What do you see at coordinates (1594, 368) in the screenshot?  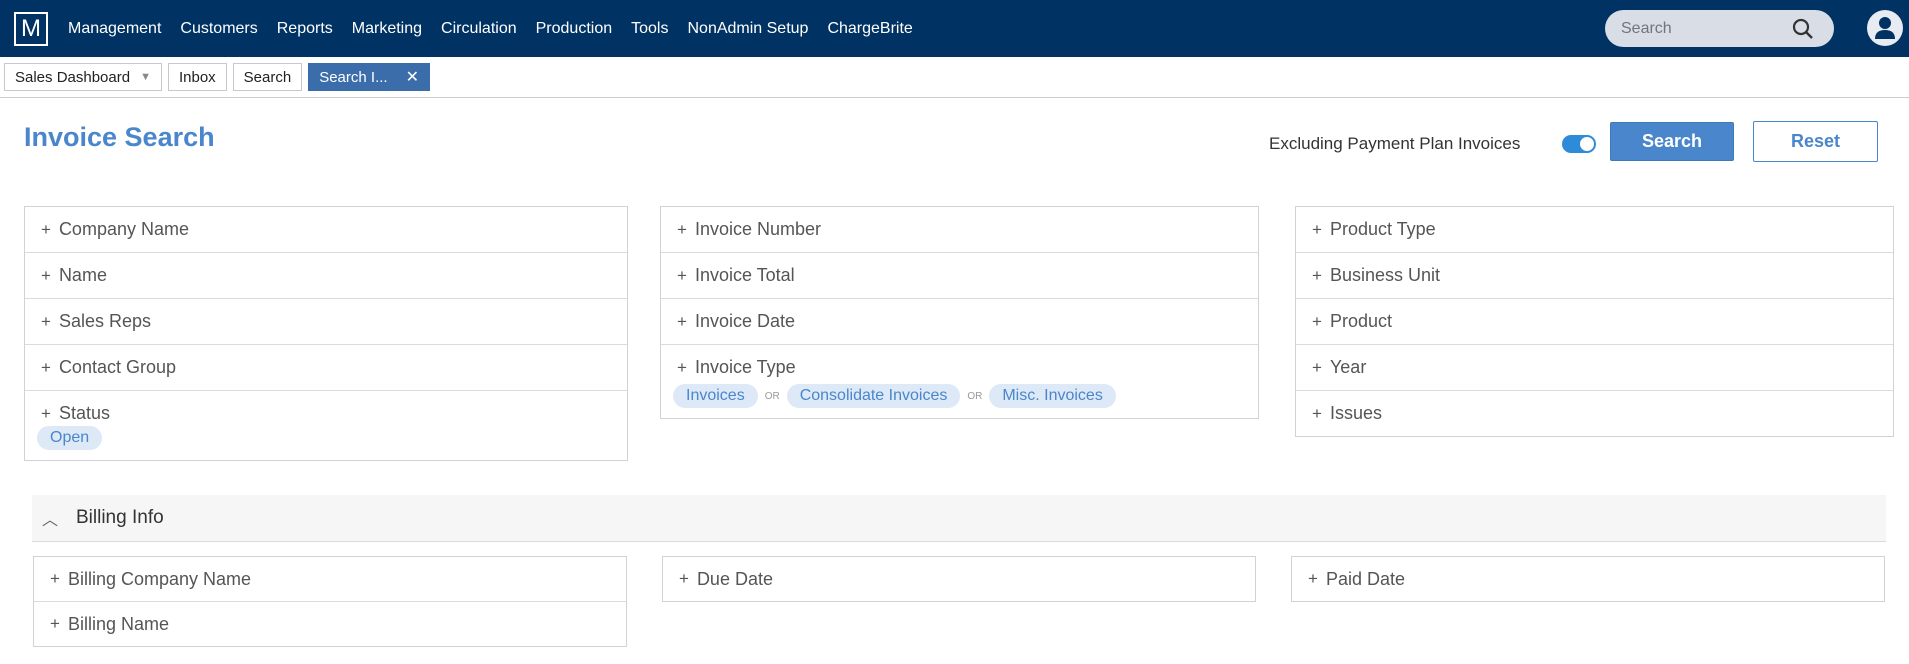 I see `filter-year: + Year` at bounding box center [1594, 368].